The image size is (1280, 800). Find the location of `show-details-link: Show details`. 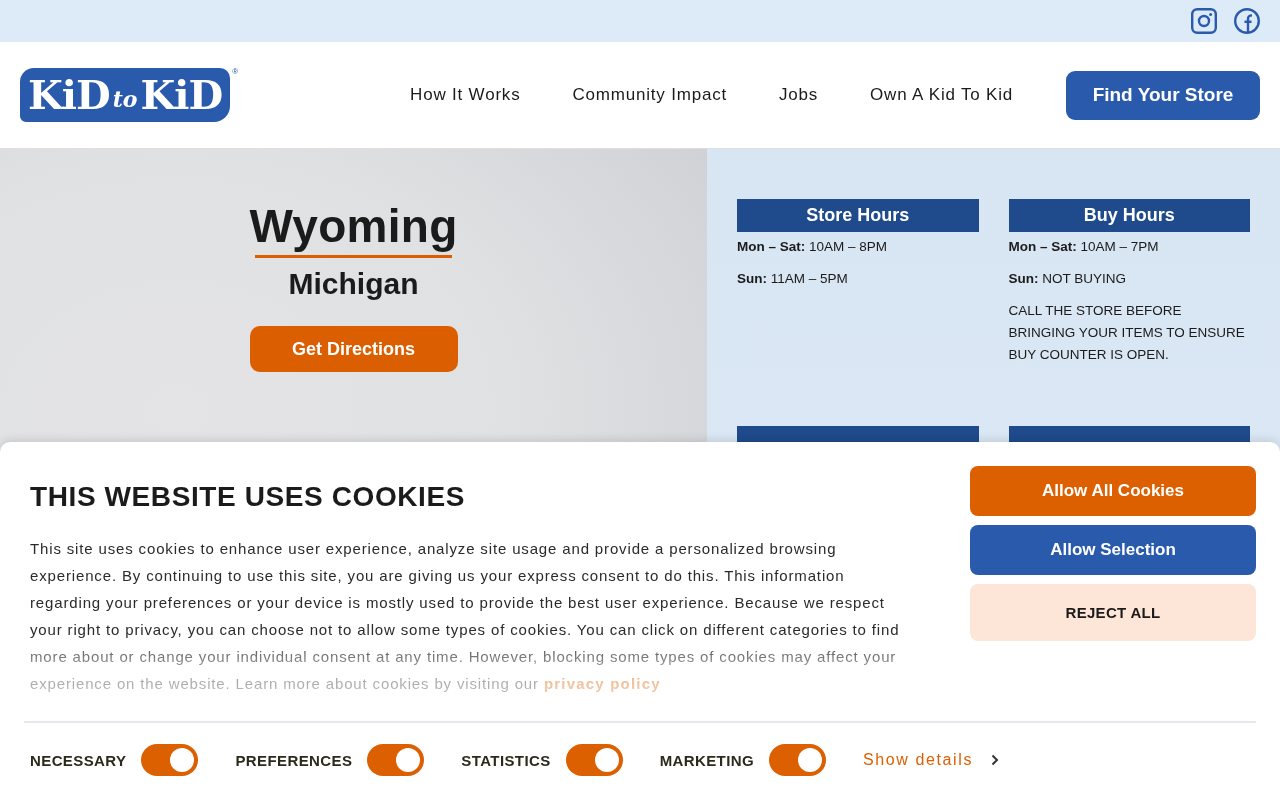

show-details-link: Show details is located at coordinates (931, 760).